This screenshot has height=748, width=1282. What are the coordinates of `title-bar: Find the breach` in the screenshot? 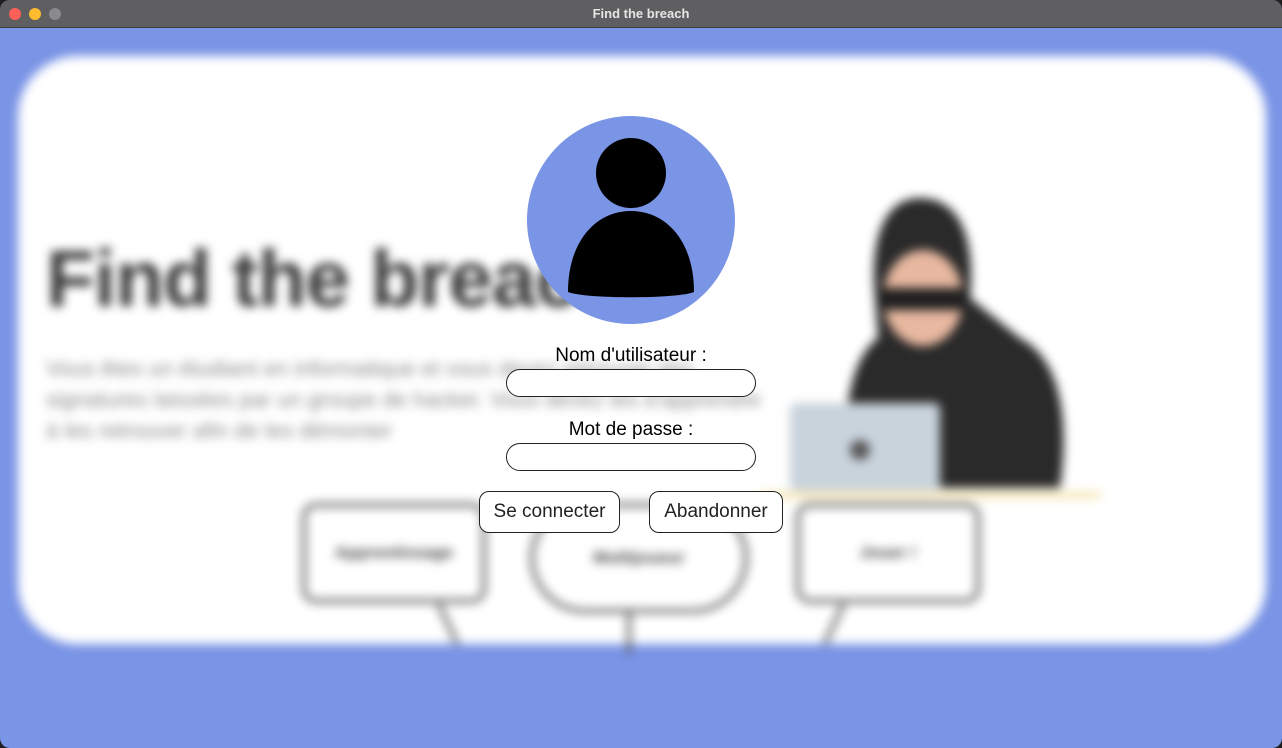 It's located at (641, 14).